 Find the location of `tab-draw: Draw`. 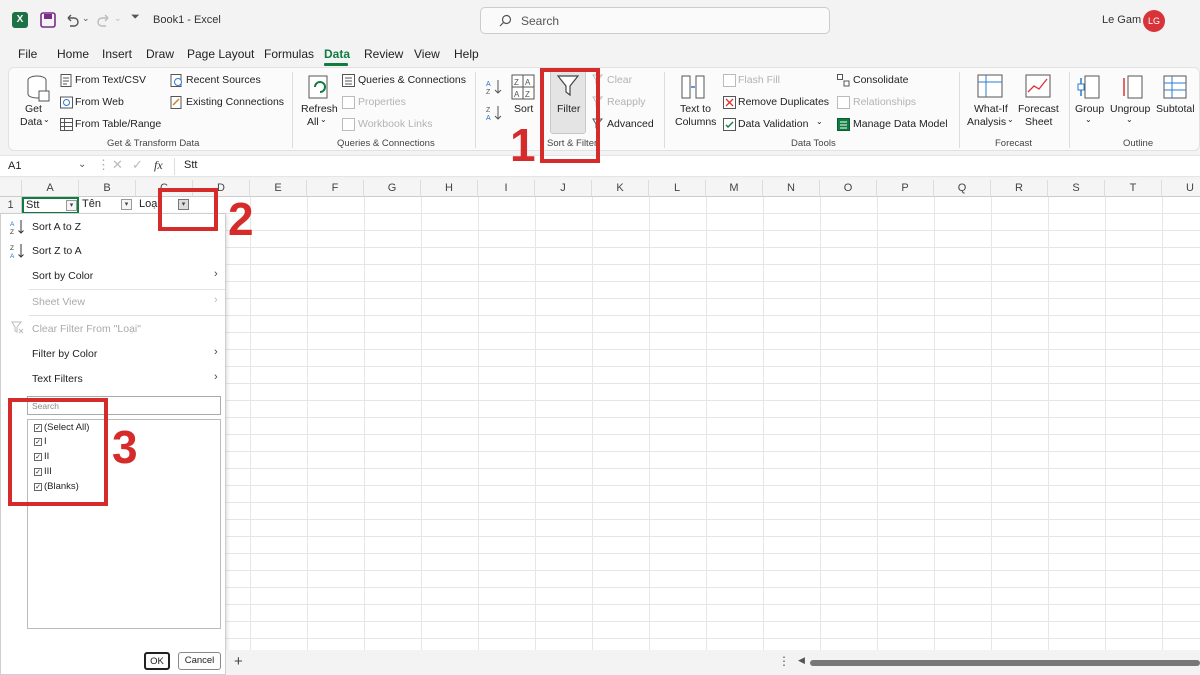

tab-draw: Draw is located at coordinates (160, 54).